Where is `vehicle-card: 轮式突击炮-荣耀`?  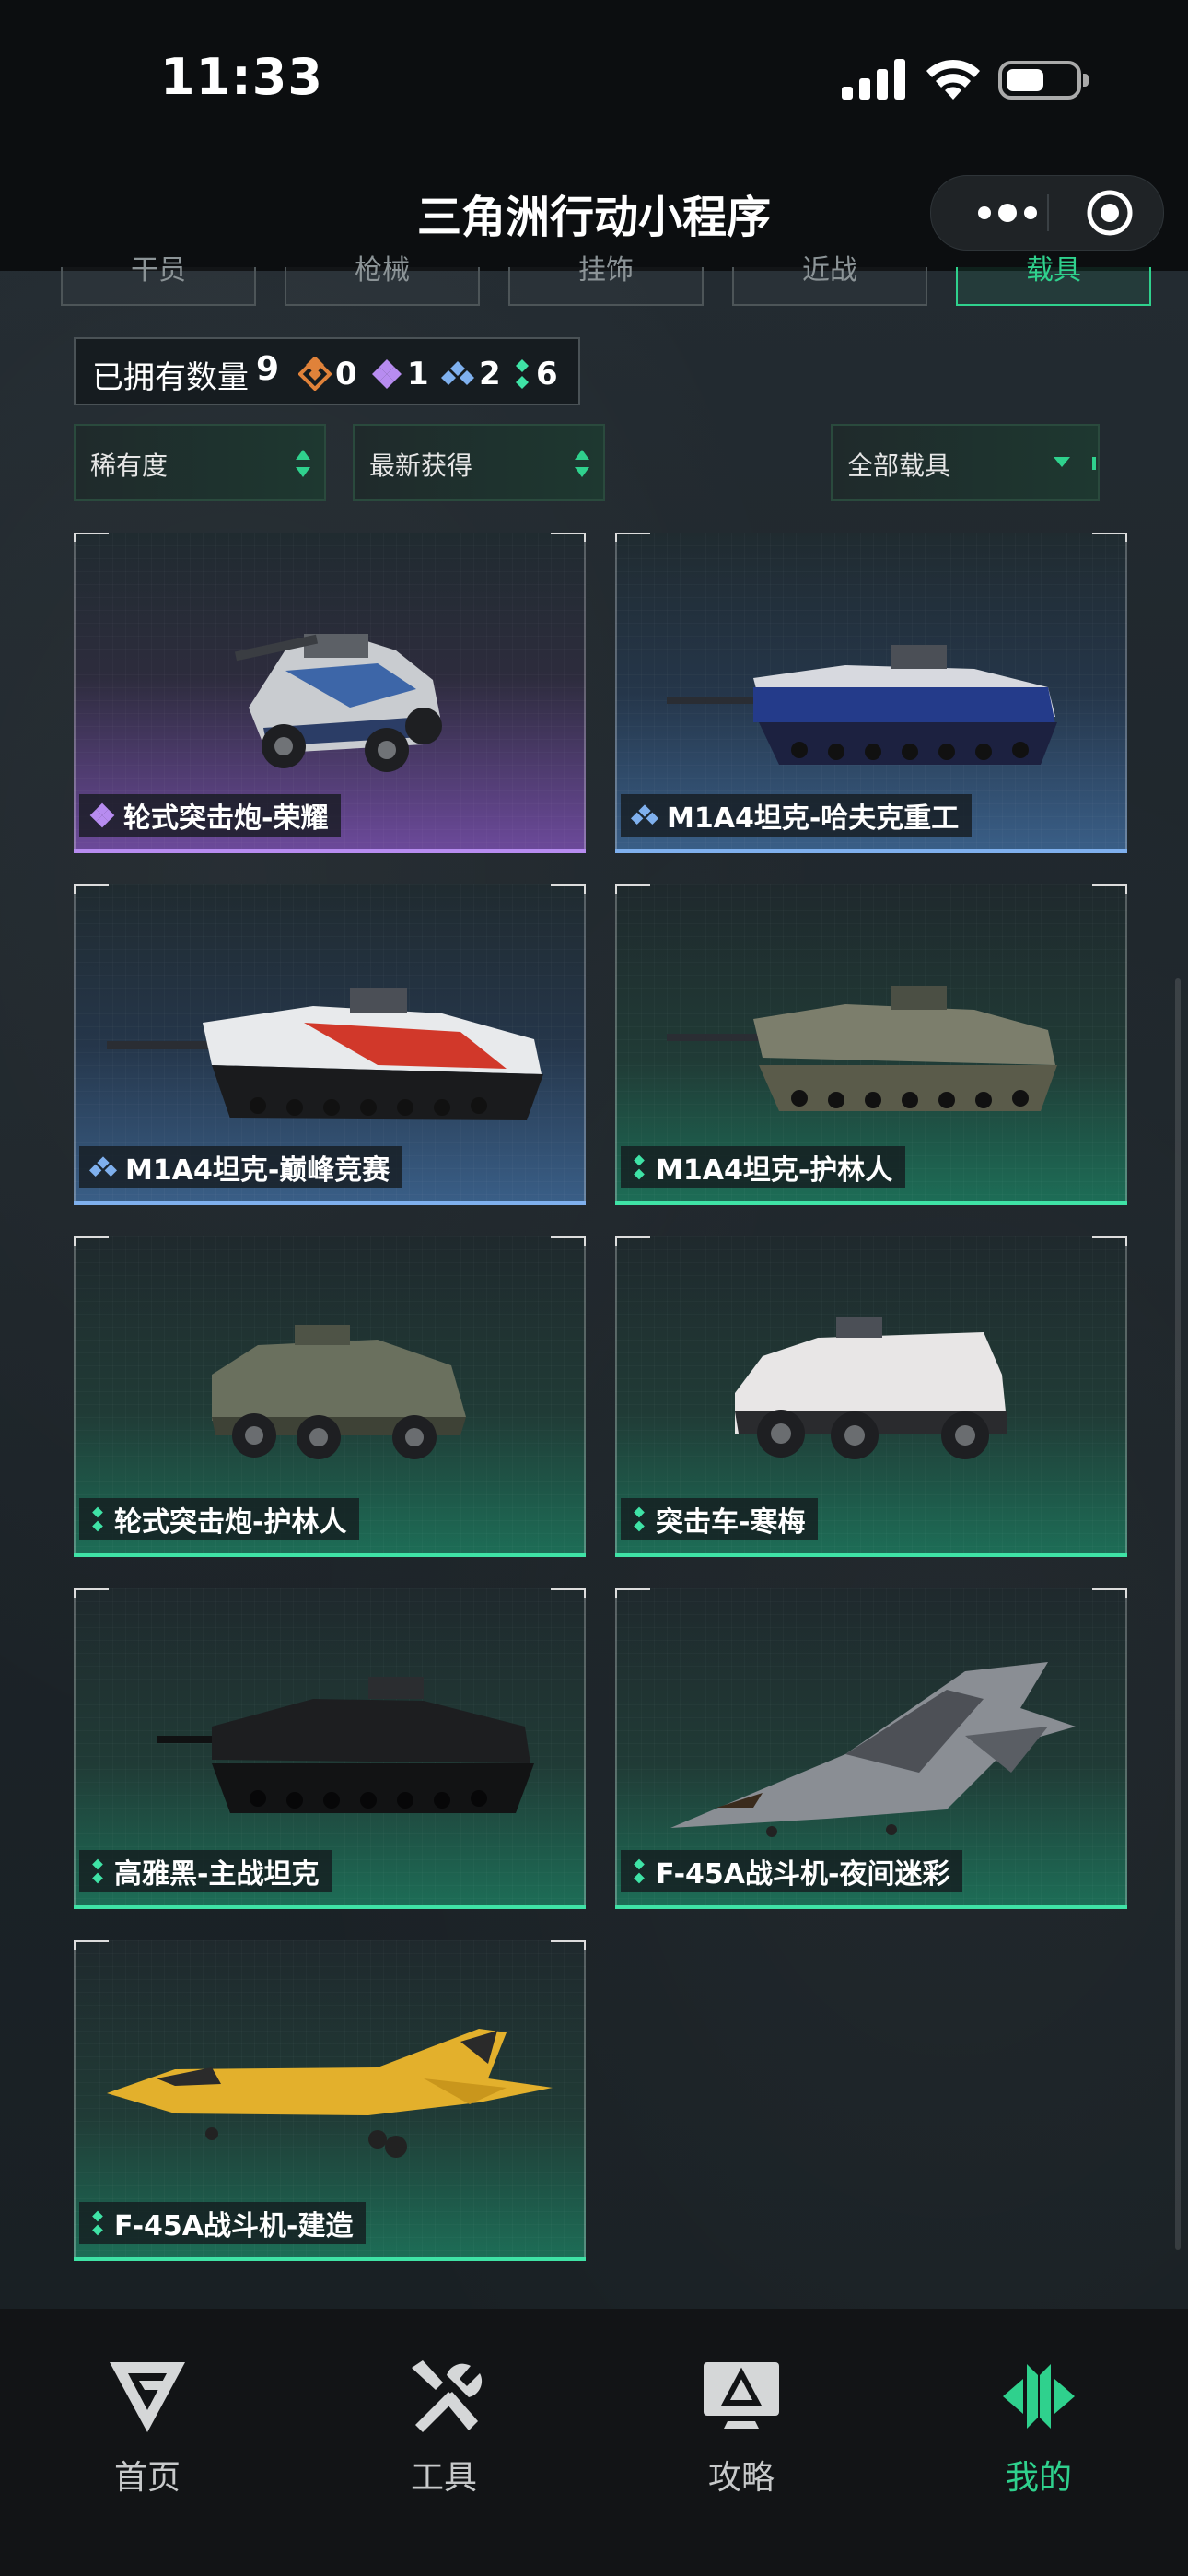
vehicle-card: 轮式突击炮-荣耀 is located at coordinates (330, 693).